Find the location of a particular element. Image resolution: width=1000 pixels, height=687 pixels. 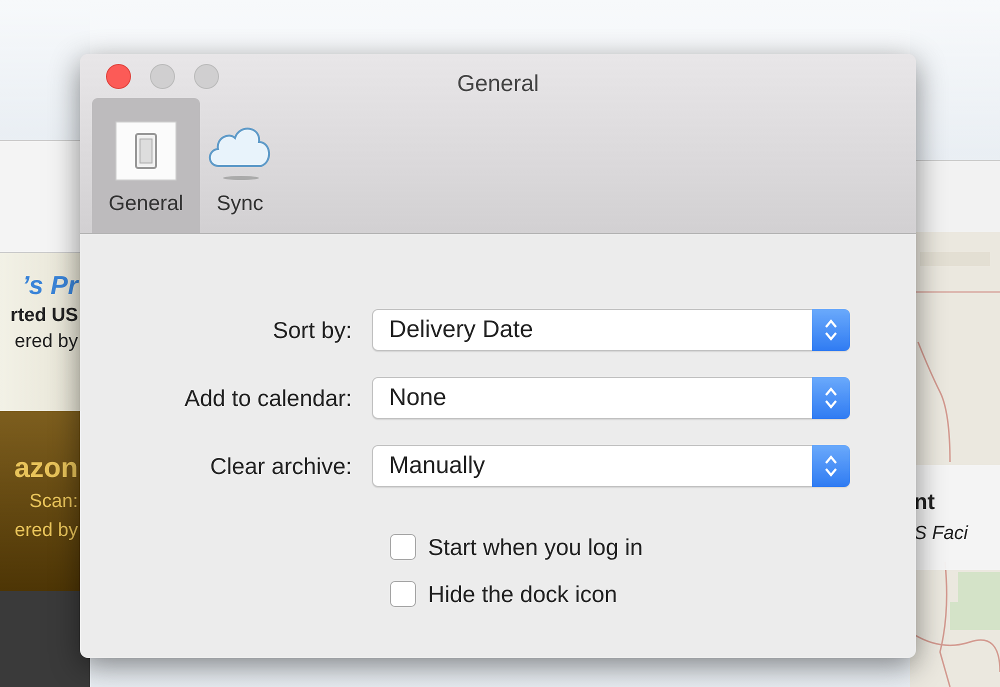

checkbox-label: Start when you log in is located at coordinates (535, 547).